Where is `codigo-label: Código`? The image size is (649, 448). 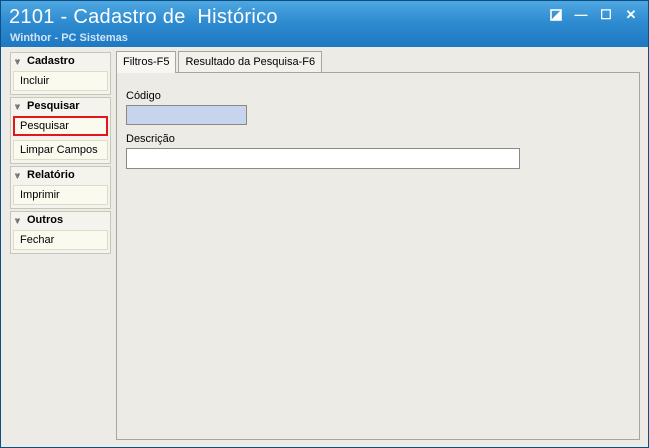 codigo-label: Código is located at coordinates (143, 96).